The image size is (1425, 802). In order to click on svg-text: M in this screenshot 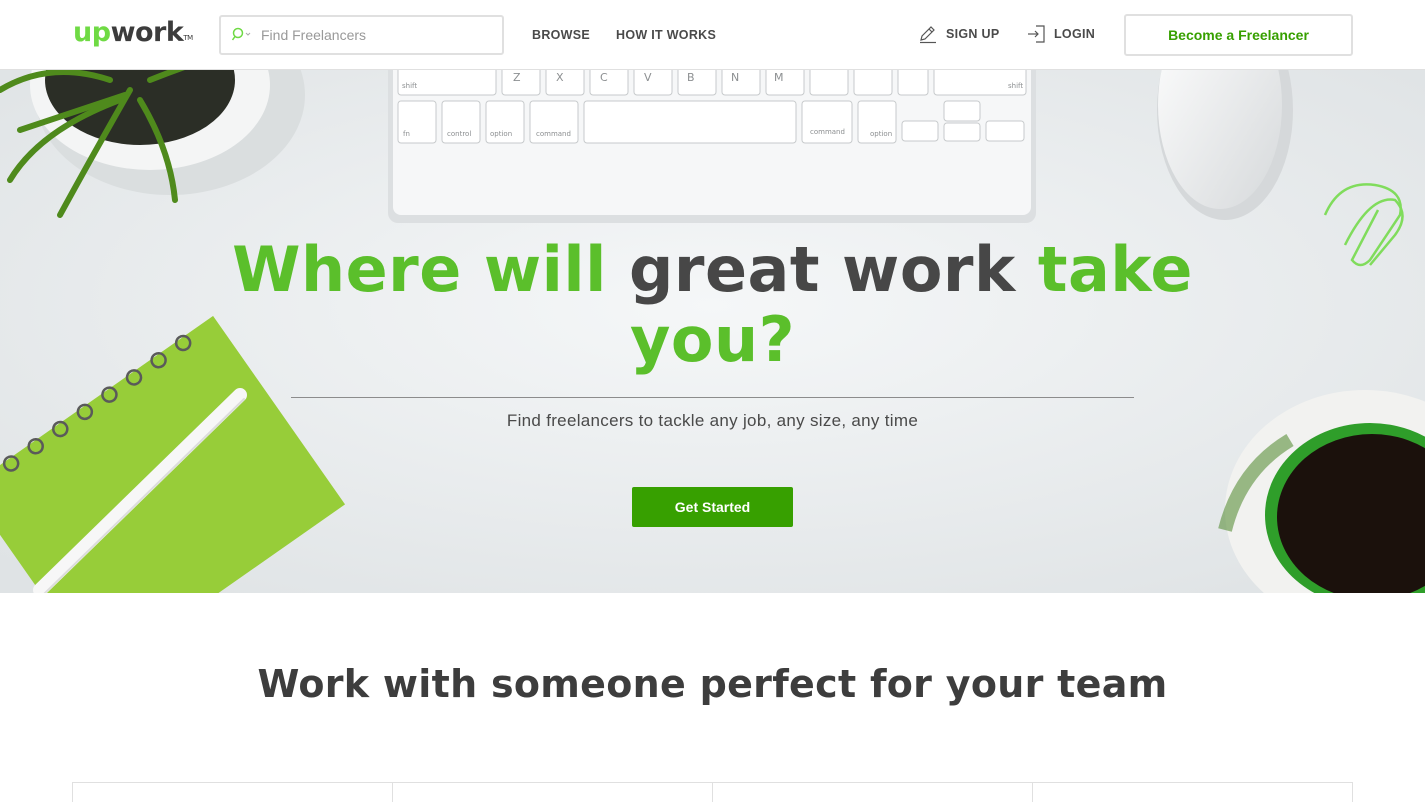, I will do `click(779, 77)`.